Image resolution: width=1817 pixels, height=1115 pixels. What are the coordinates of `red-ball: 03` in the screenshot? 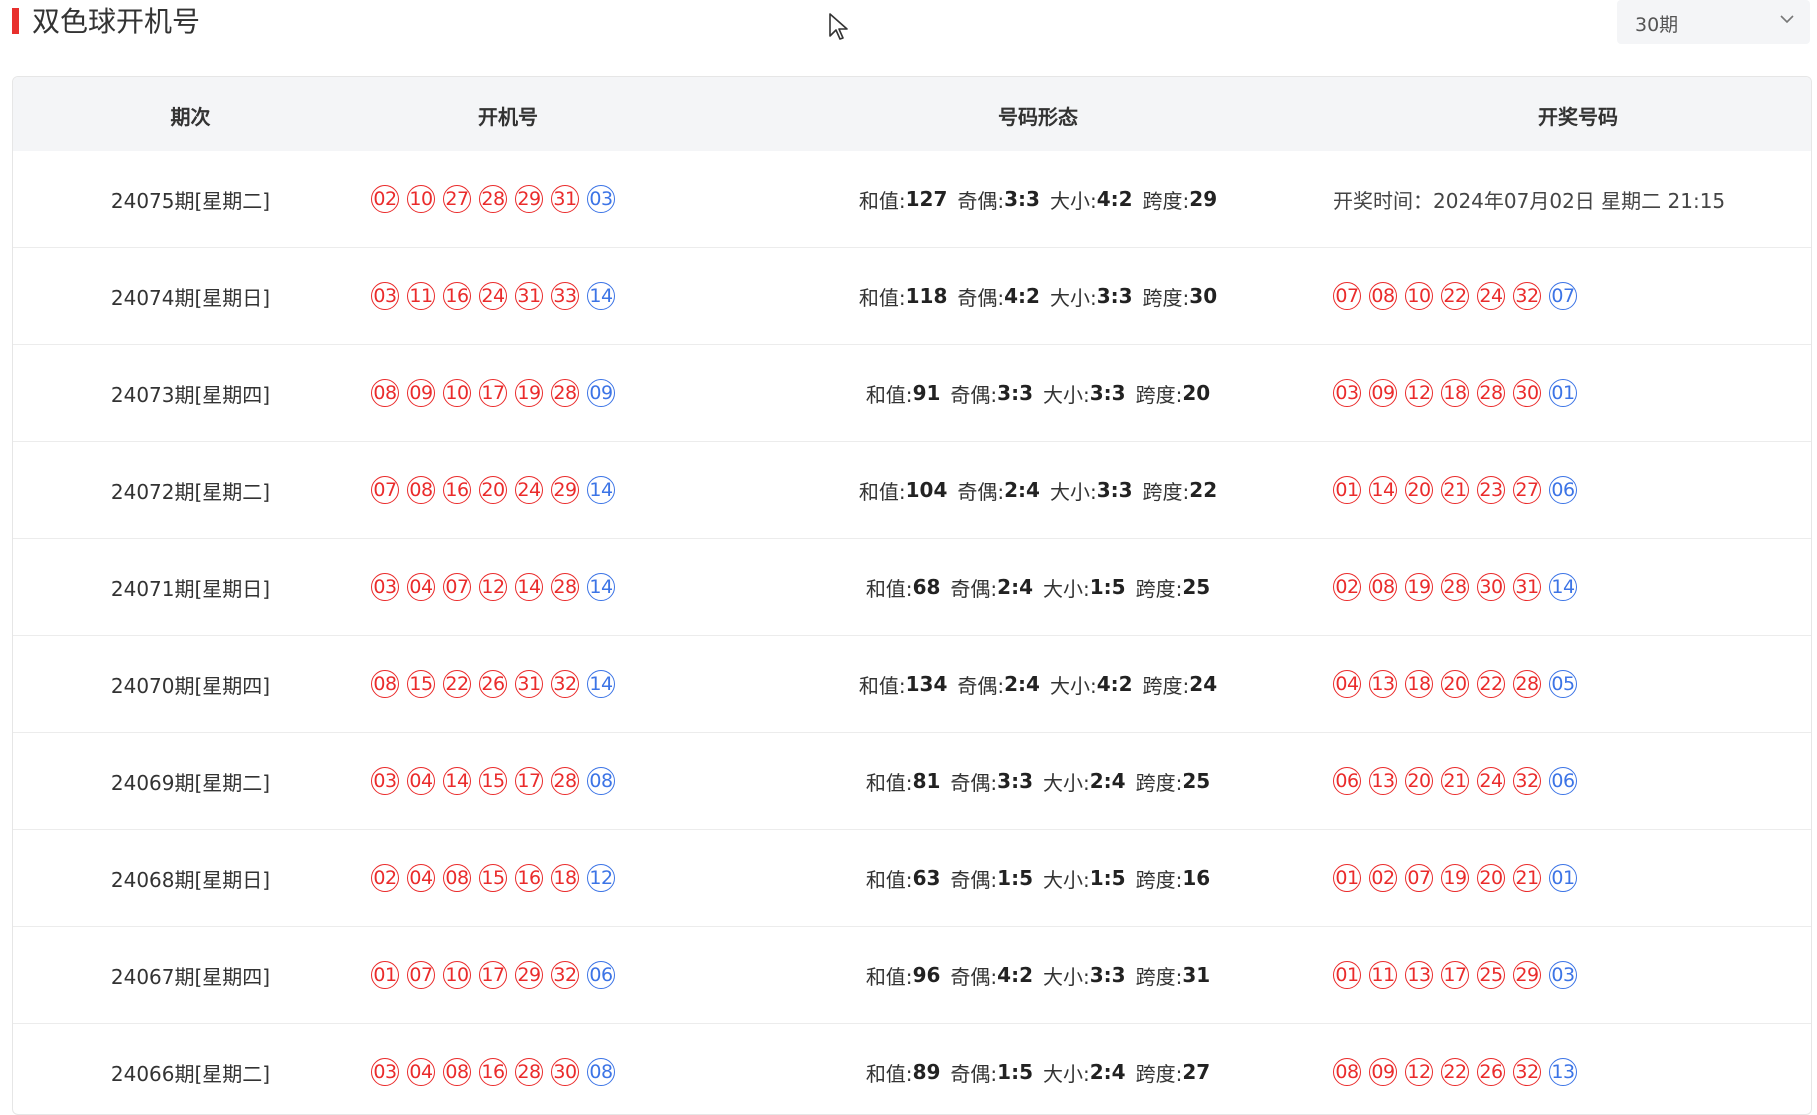 It's located at (1347, 393).